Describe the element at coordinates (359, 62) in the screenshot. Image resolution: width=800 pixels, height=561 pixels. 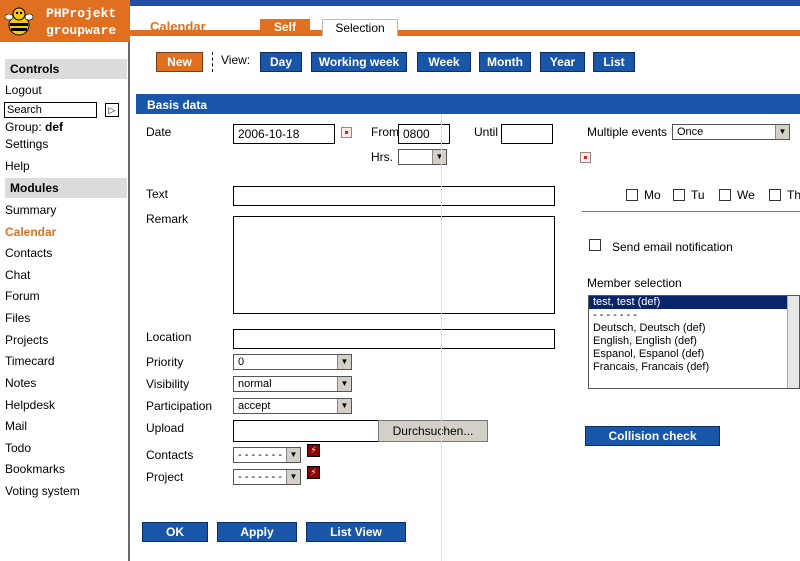
I see `view-working-week-button: Working week` at that location.